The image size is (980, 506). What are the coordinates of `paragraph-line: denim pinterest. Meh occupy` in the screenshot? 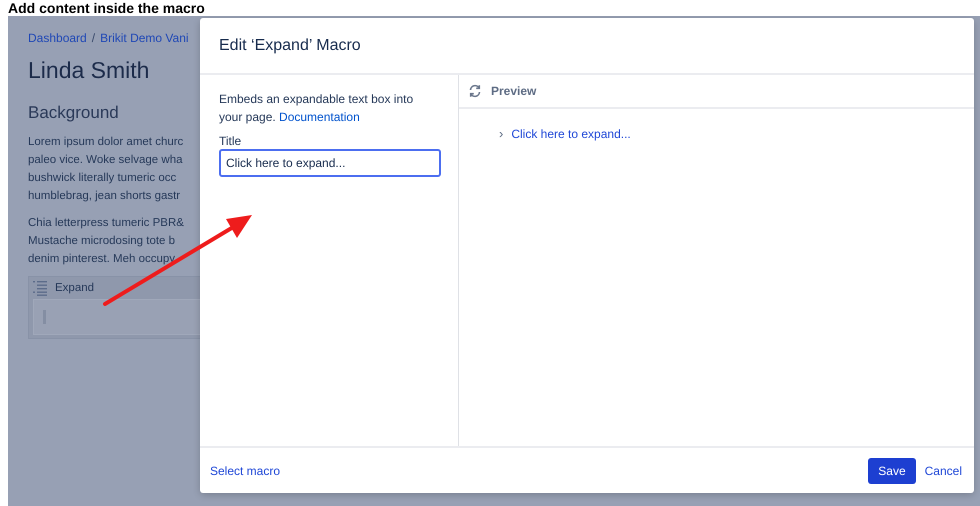 It's located at (102, 259).